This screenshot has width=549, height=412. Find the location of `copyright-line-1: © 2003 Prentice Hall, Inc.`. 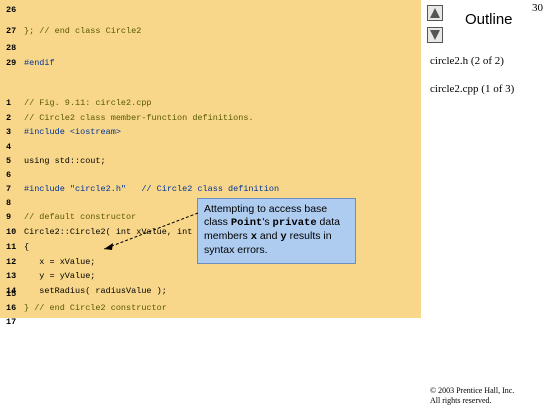

copyright-line-1: © 2003 Prentice Hall, Inc. is located at coordinates (472, 390).